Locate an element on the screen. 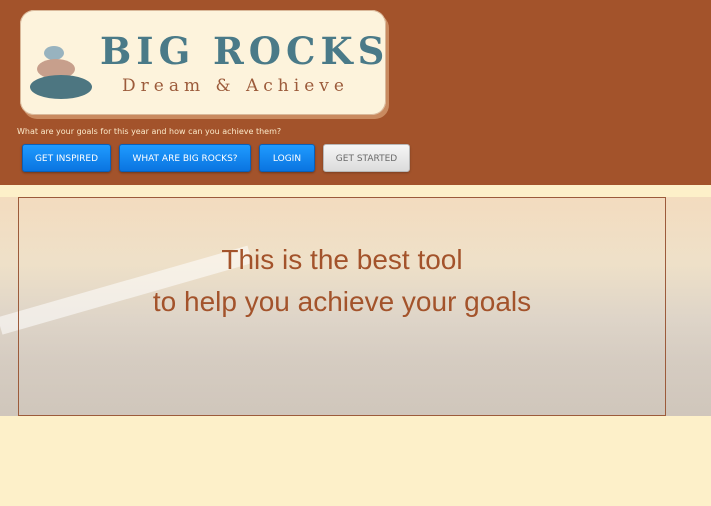 The width and height of the screenshot is (711, 506). what-are-big-rocks-button: WHAT ARE BIG ROCKS? is located at coordinates (185, 158).